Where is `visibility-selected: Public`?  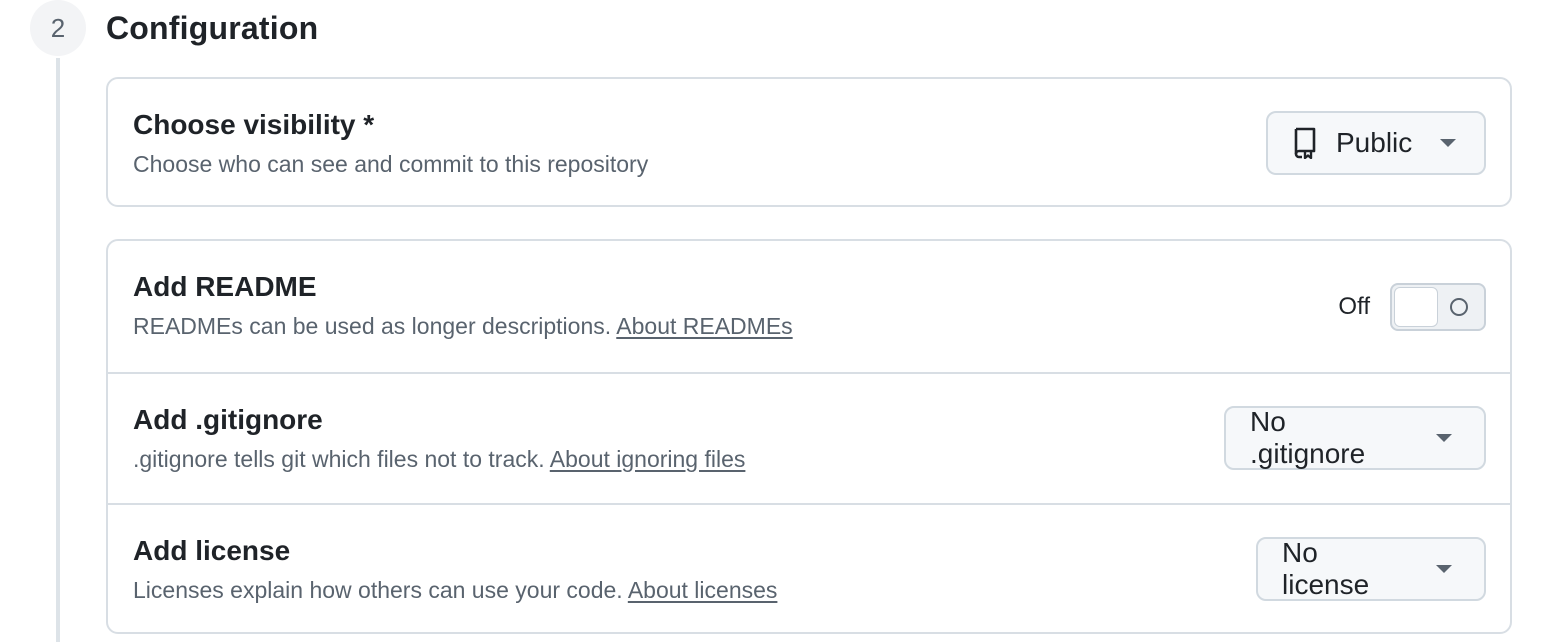
visibility-selected: Public is located at coordinates (1374, 142).